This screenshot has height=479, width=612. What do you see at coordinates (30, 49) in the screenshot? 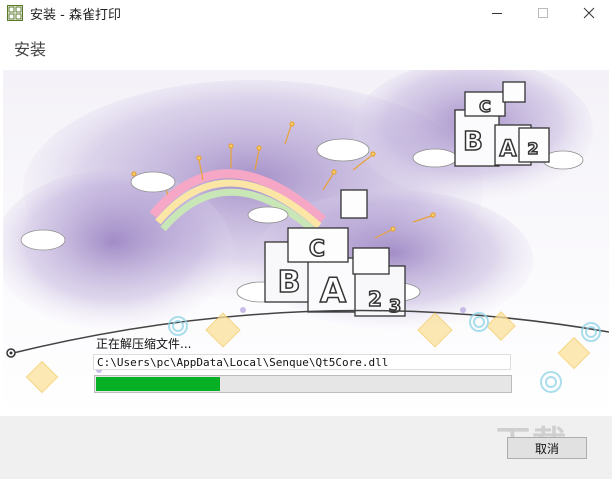
I see `page-title: 安装` at bounding box center [30, 49].